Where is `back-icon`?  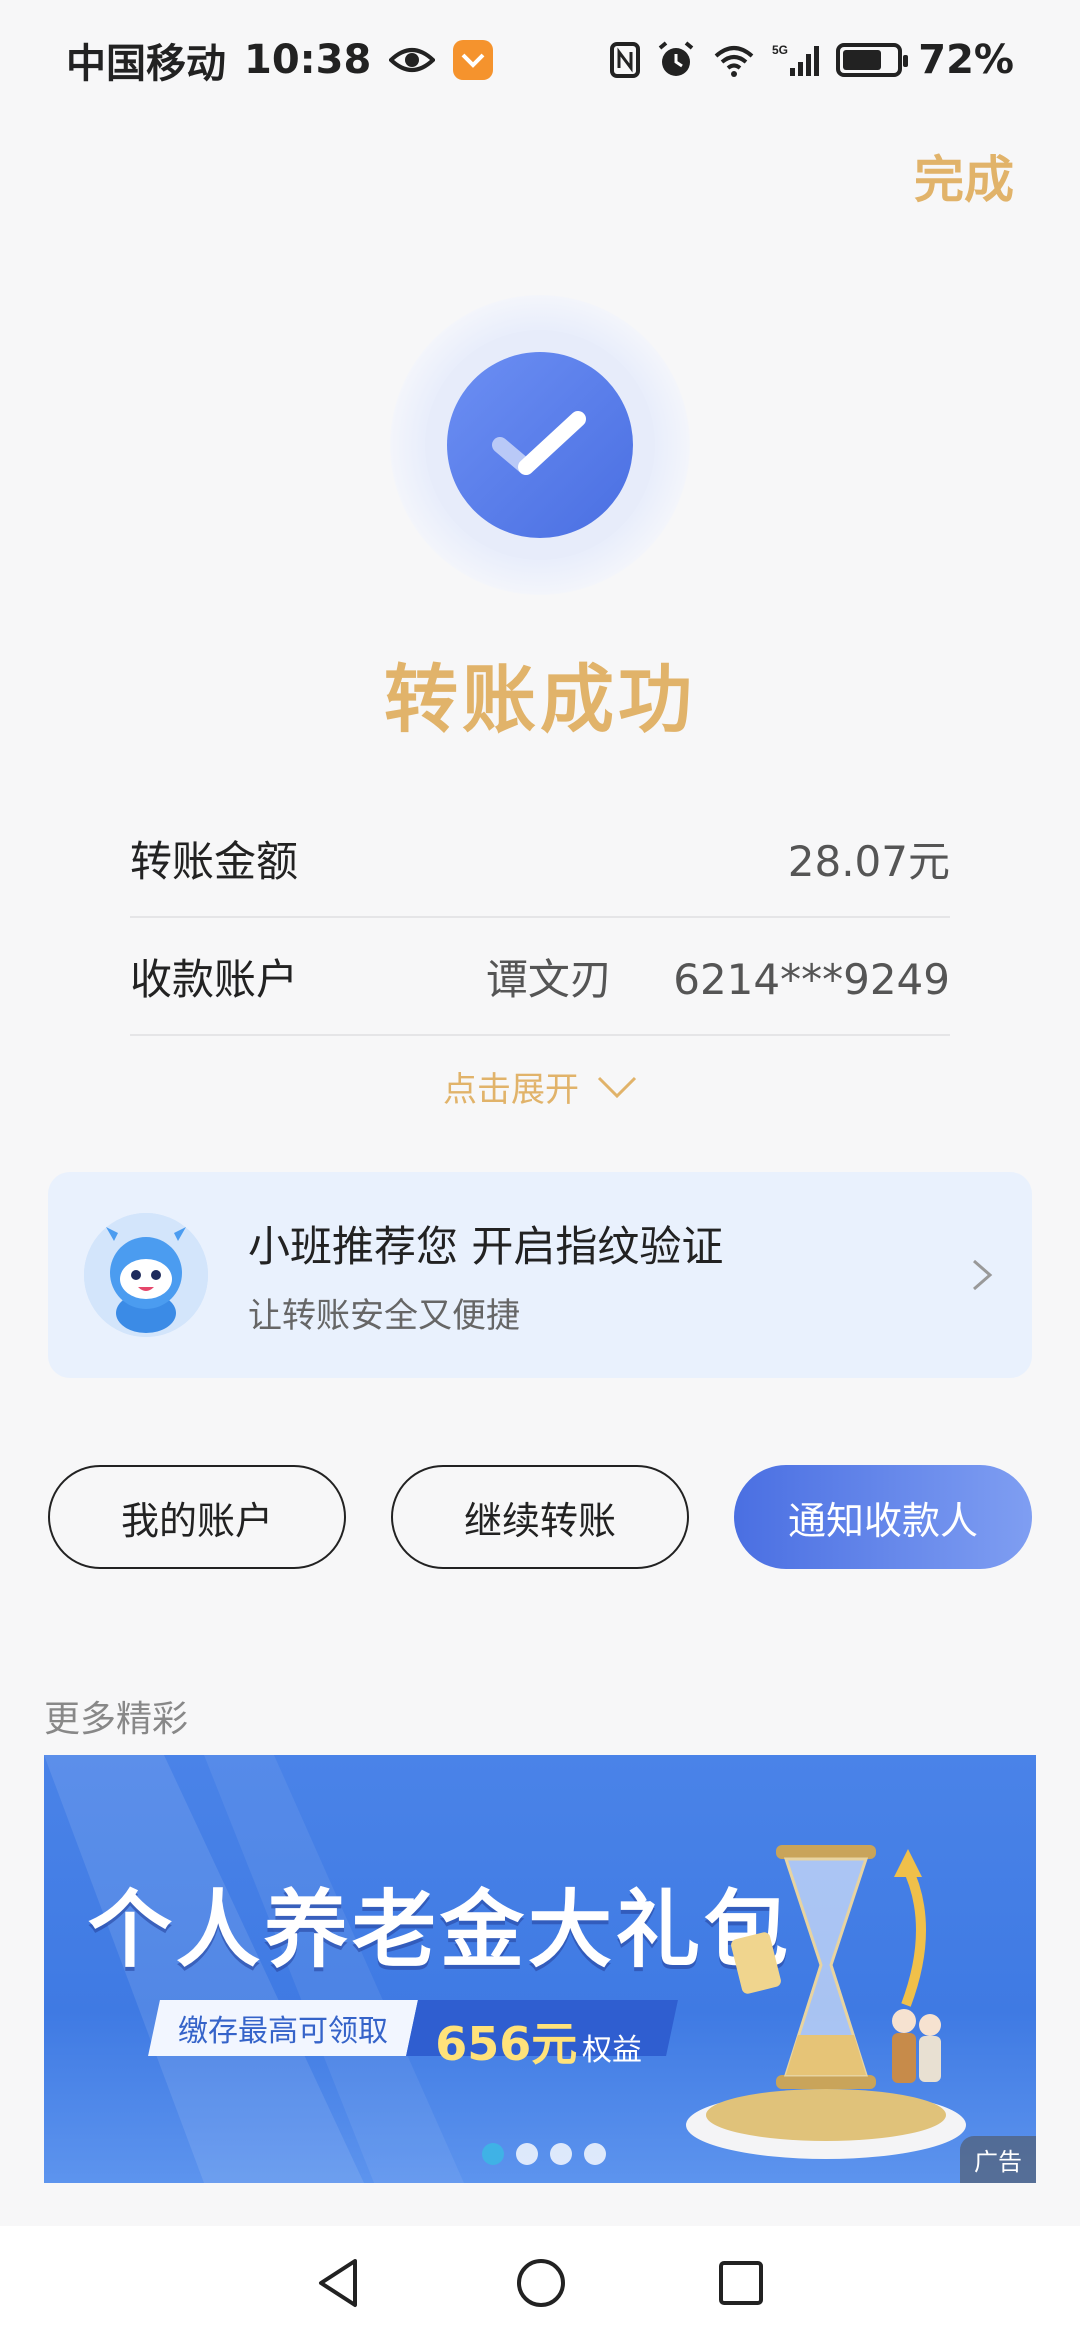 back-icon is located at coordinates (340, 2283).